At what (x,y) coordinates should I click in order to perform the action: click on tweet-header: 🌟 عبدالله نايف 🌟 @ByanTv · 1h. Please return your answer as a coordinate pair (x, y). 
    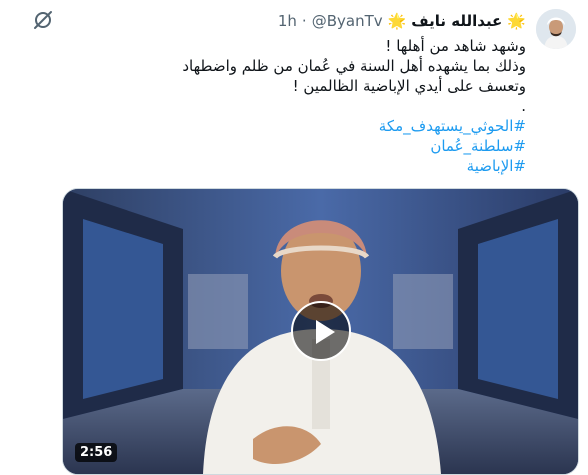
    Looking at the image, I should click on (402, 21).